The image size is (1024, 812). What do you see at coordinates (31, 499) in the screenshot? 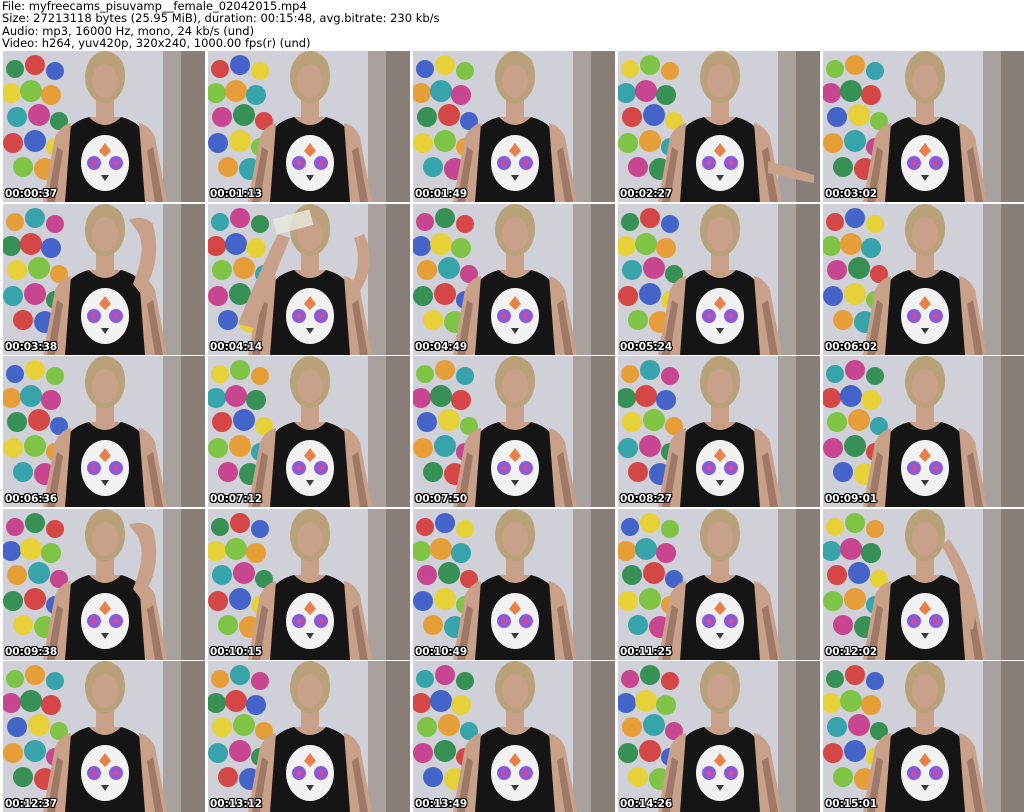
I see `frame-timestamp: 00:06:36` at bounding box center [31, 499].